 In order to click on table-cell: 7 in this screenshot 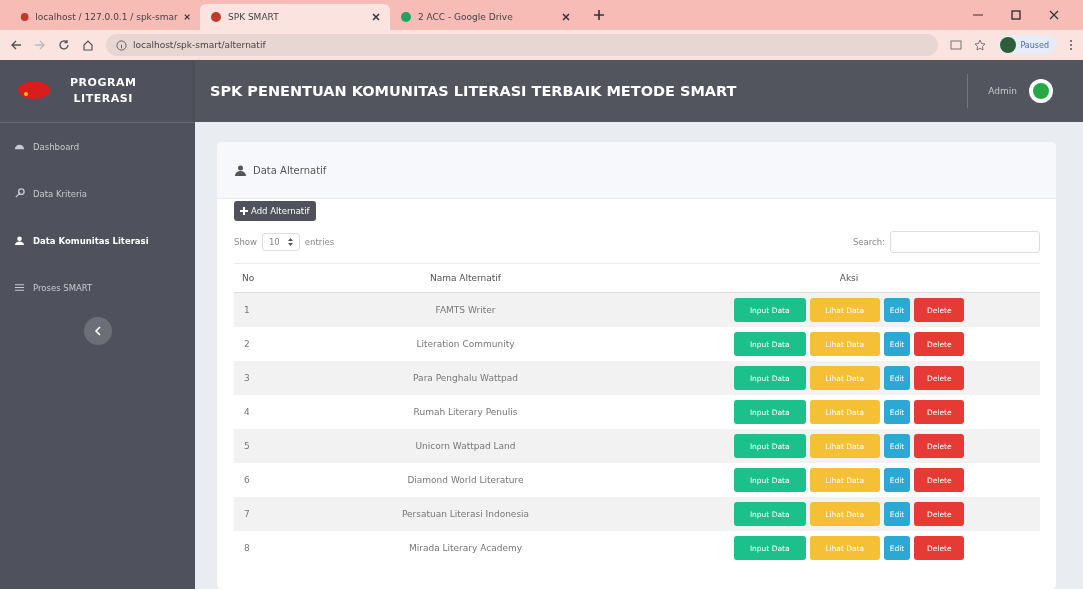, I will do `click(253, 514)`.